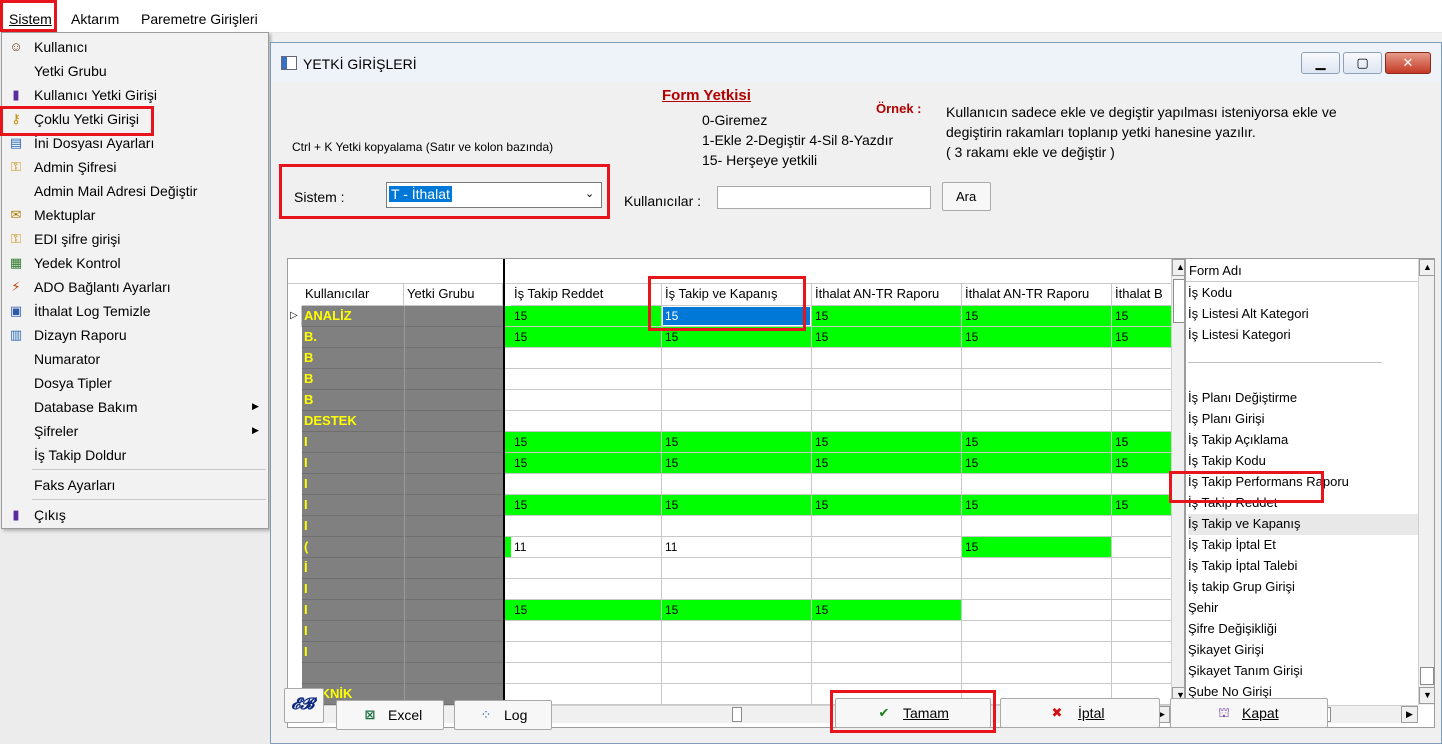 This screenshot has width=1442, height=744. I want to click on header-column-1: İş Takip ve Kapanış, so click(737, 295).